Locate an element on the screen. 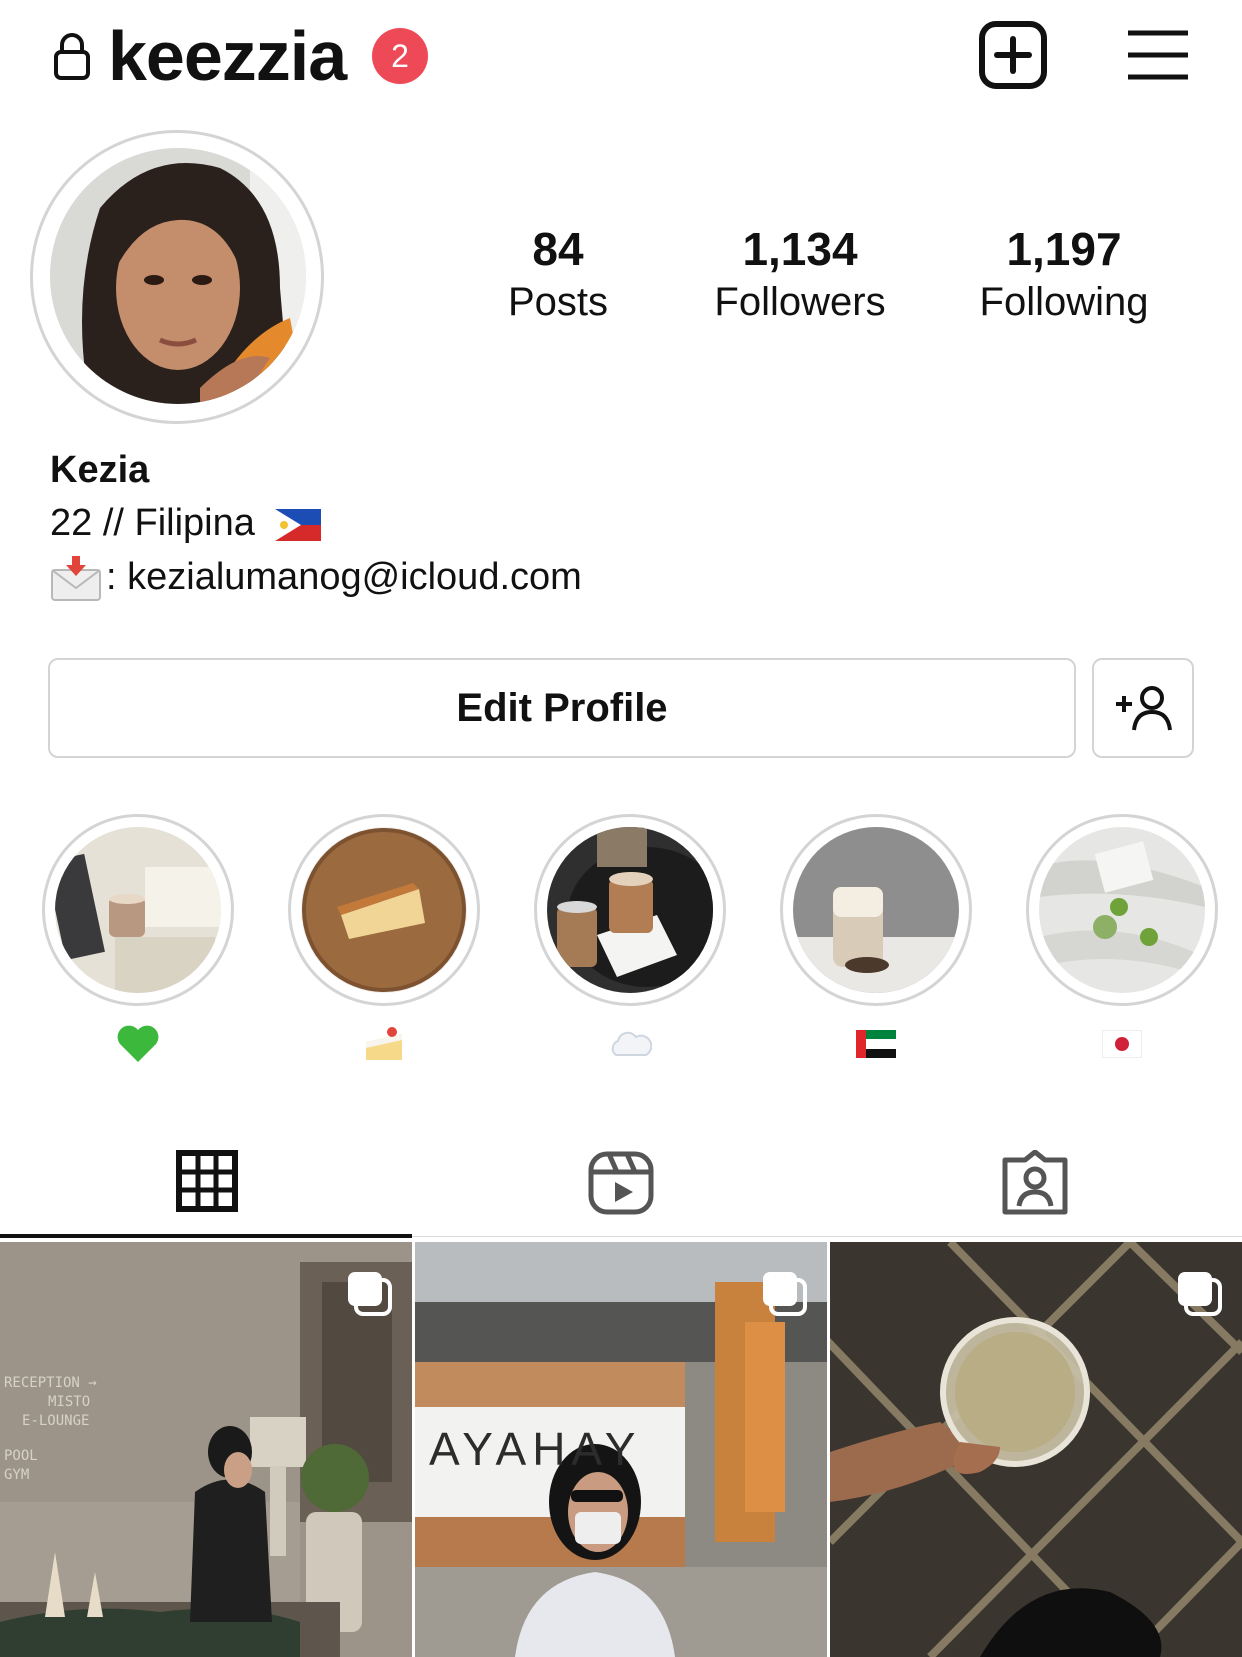  display-name: Kezia is located at coordinates (100, 470).